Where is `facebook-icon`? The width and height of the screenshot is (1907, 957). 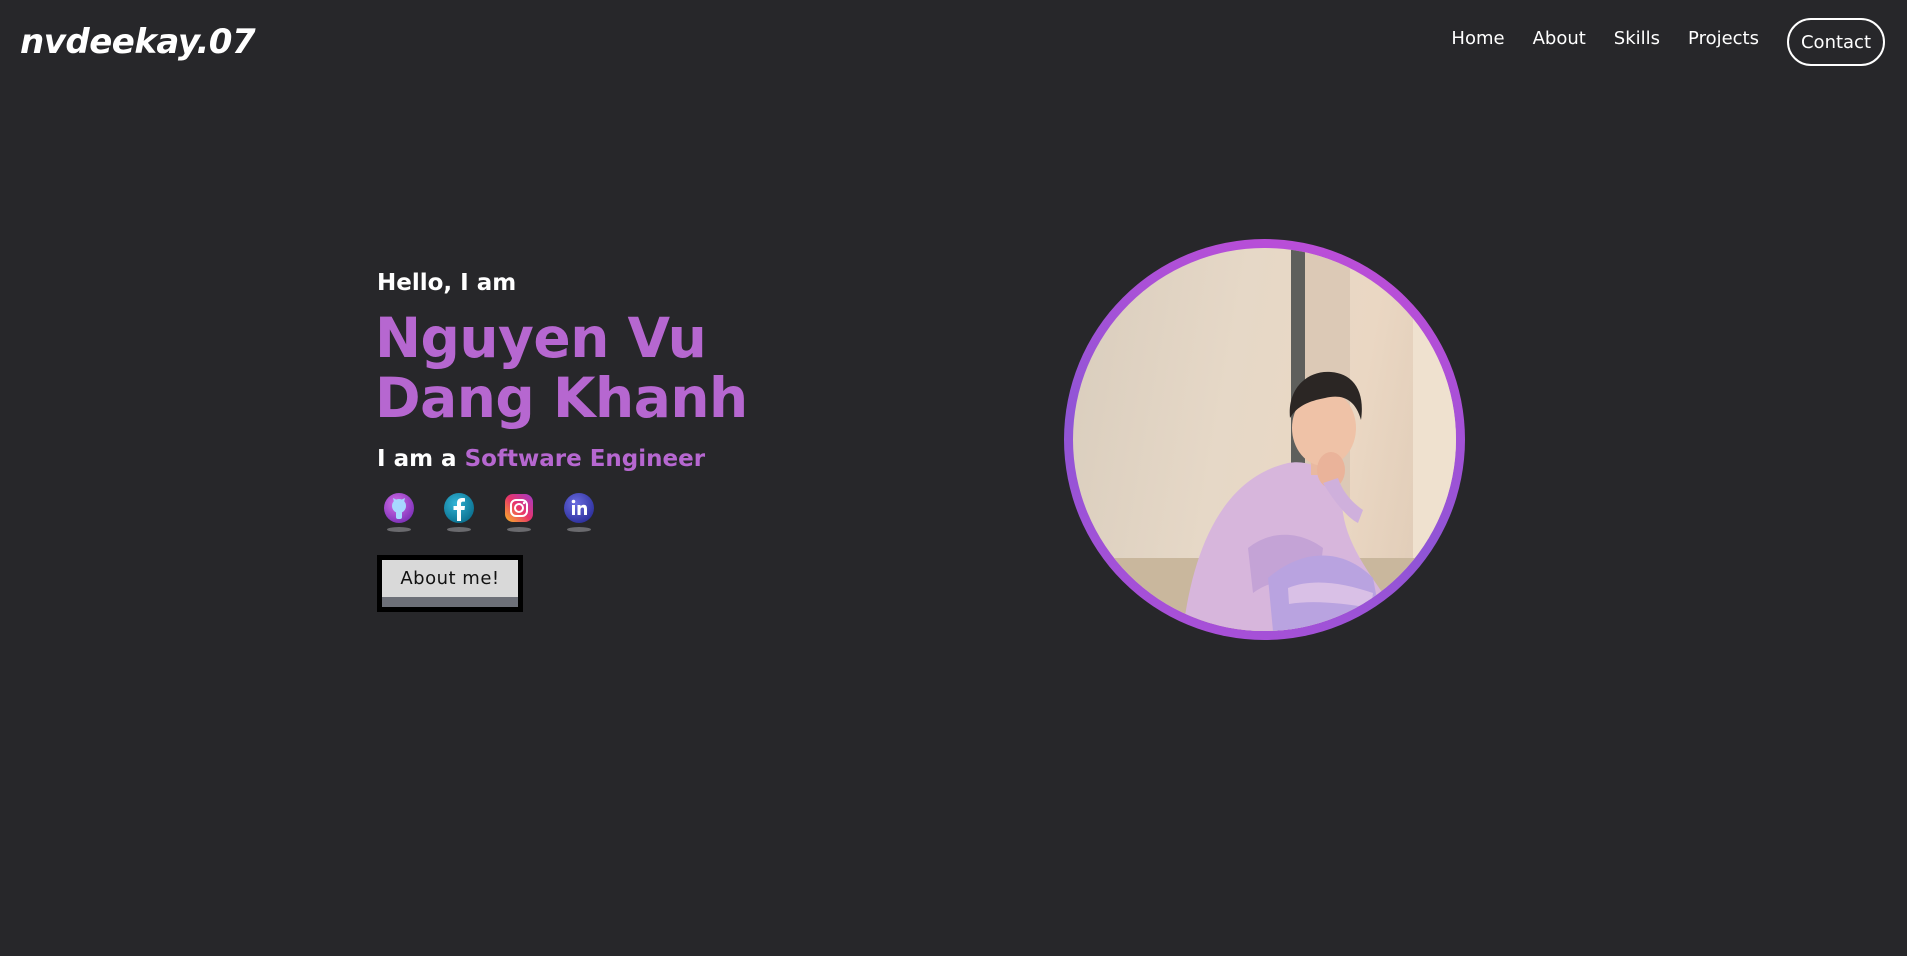 facebook-icon is located at coordinates (459, 508).